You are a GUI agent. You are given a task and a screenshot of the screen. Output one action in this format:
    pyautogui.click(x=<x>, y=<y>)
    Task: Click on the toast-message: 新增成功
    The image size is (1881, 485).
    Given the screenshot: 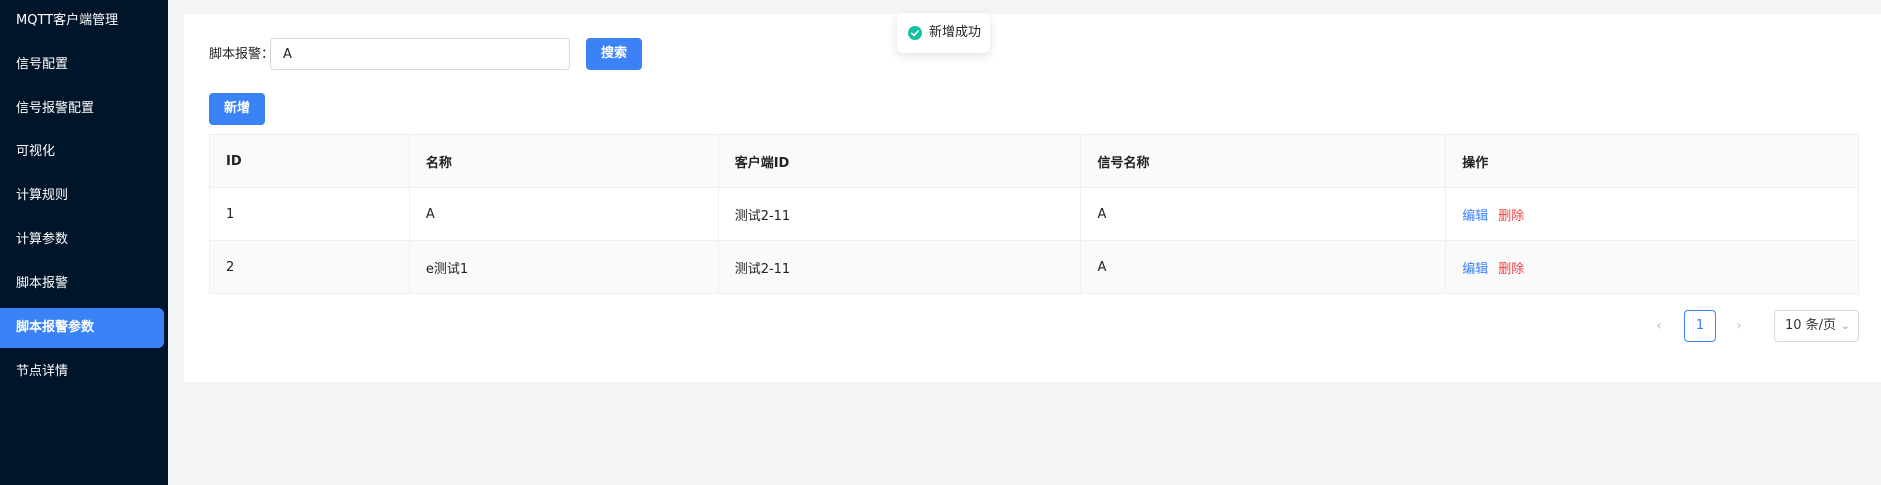 What is the action you would take?
    pyautogui.click(x=955, y=32)
    